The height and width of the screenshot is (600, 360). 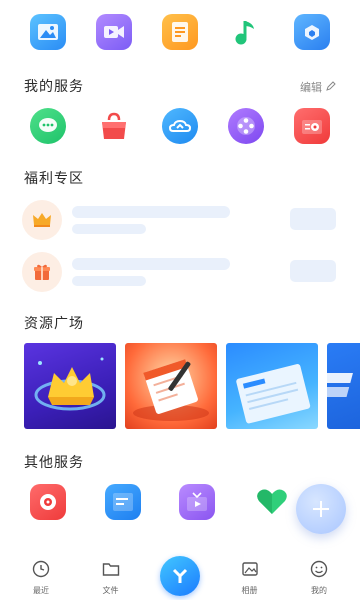 What do you see at coordinates (171, 386) in the screenshot?
I see `notepad-card` at bounding box center [171, 386].